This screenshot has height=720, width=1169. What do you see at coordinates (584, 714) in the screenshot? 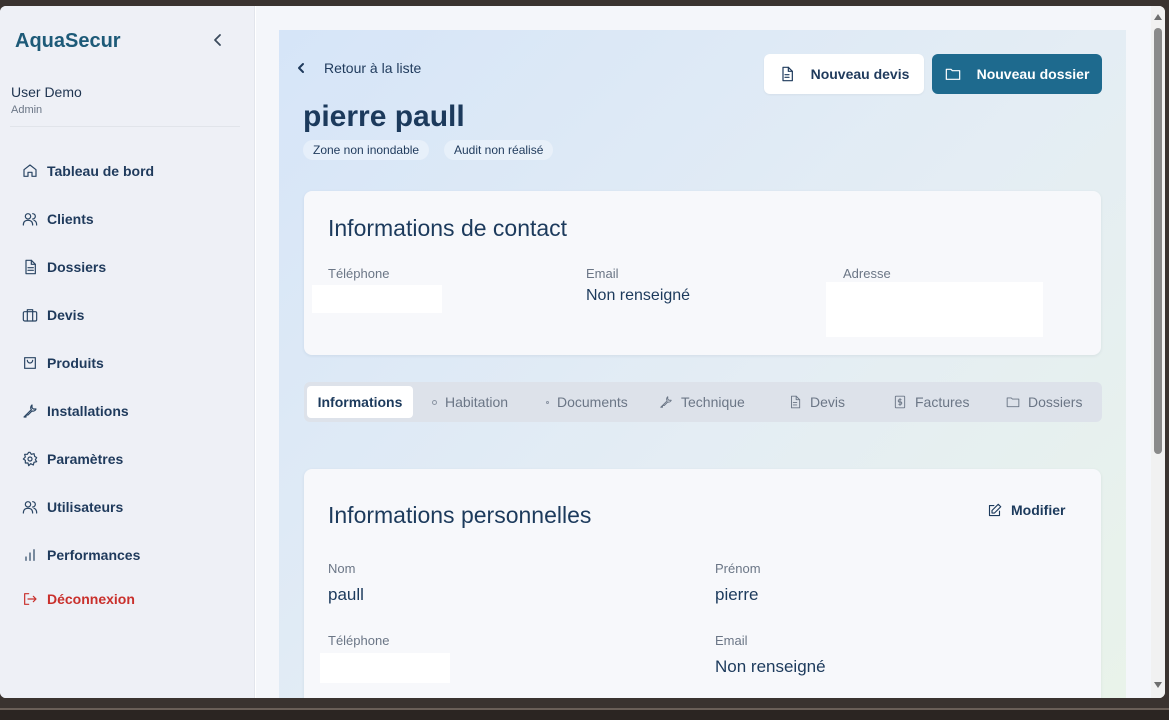
I see `os-taskbar` at bounding box center [584, 714].